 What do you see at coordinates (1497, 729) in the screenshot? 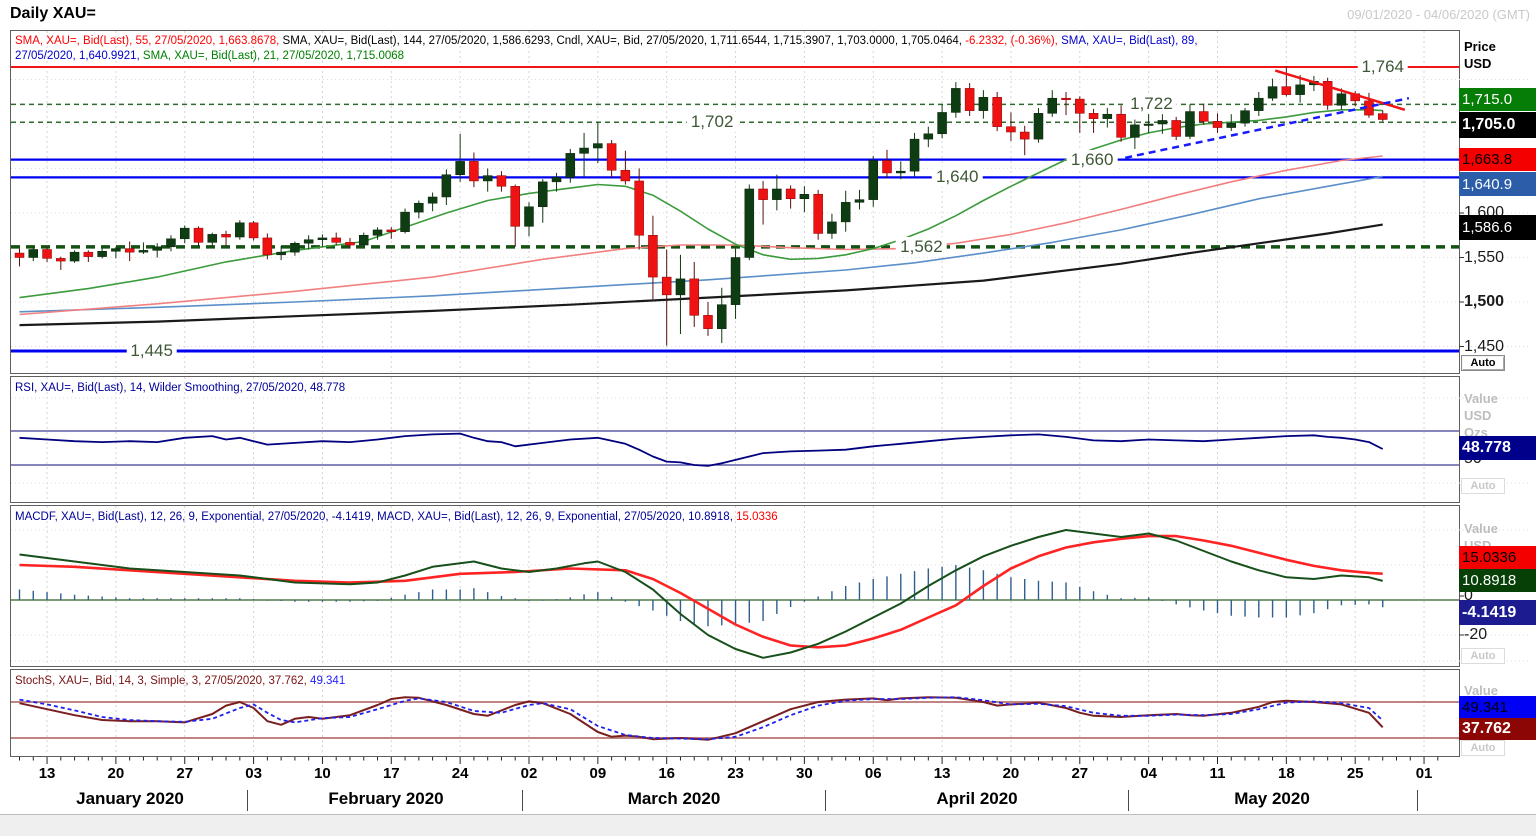
I see `price-badge: 37.762` at bounding box center [1497, 729].